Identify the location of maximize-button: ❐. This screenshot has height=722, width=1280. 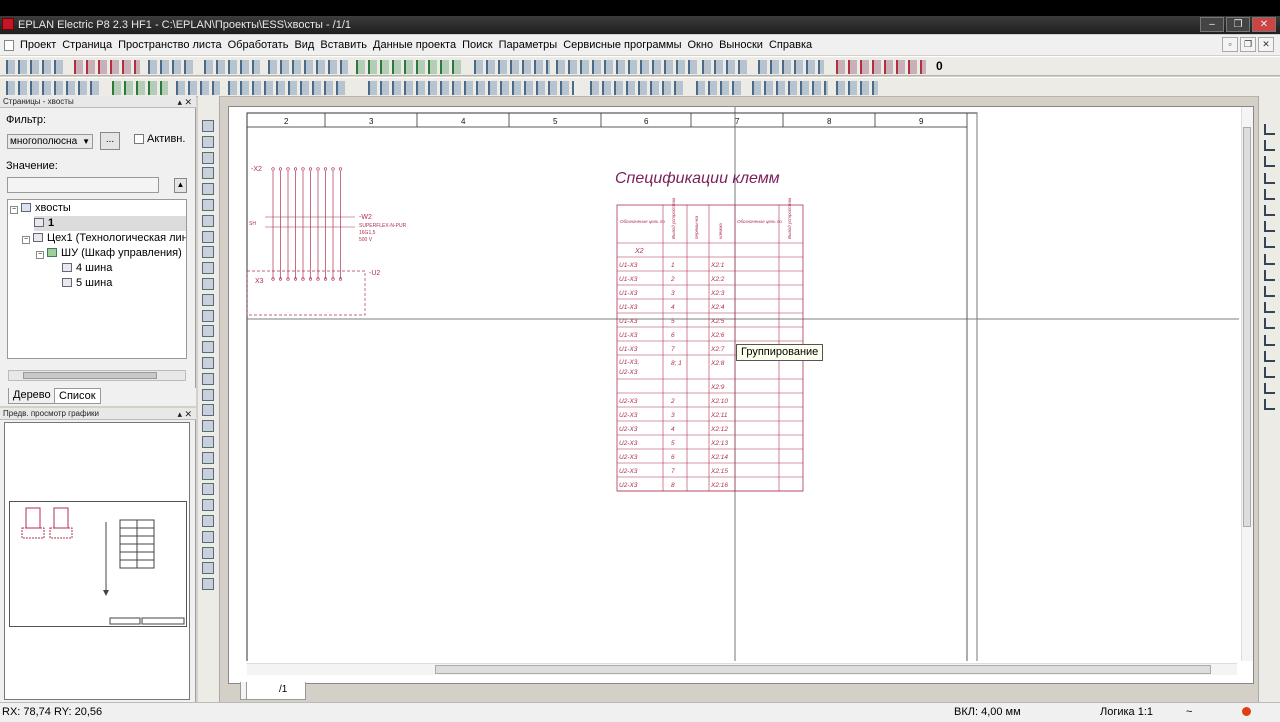
(1238, 24).